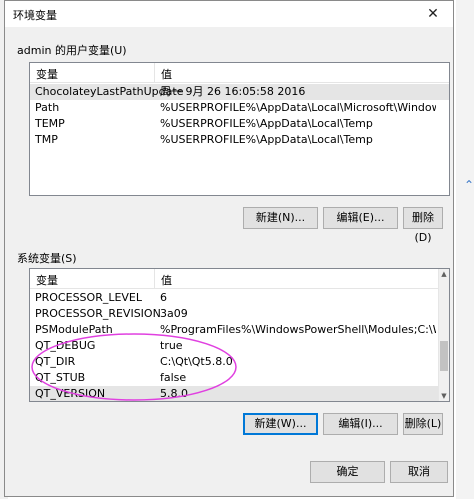 This screenshot has width=474, height=499. I want to click on scroll-up-icon: ▲, so click(444, 274).